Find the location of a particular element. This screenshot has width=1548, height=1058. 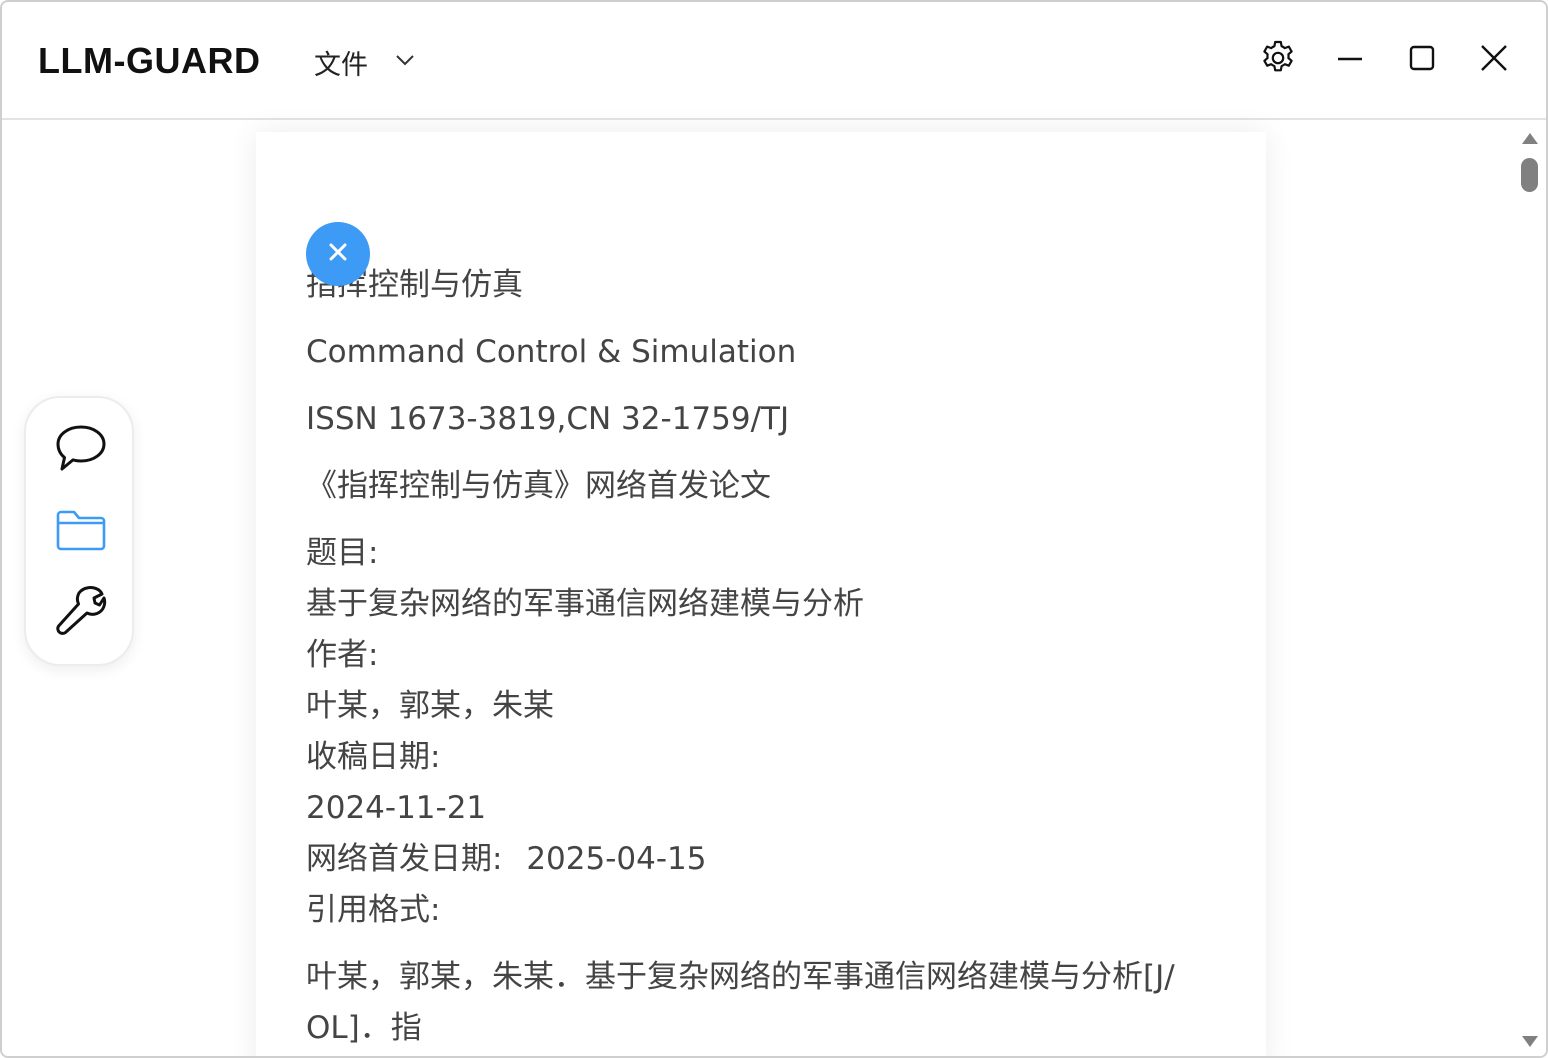

chevron-down-icon is located at coordinates (405, 62).